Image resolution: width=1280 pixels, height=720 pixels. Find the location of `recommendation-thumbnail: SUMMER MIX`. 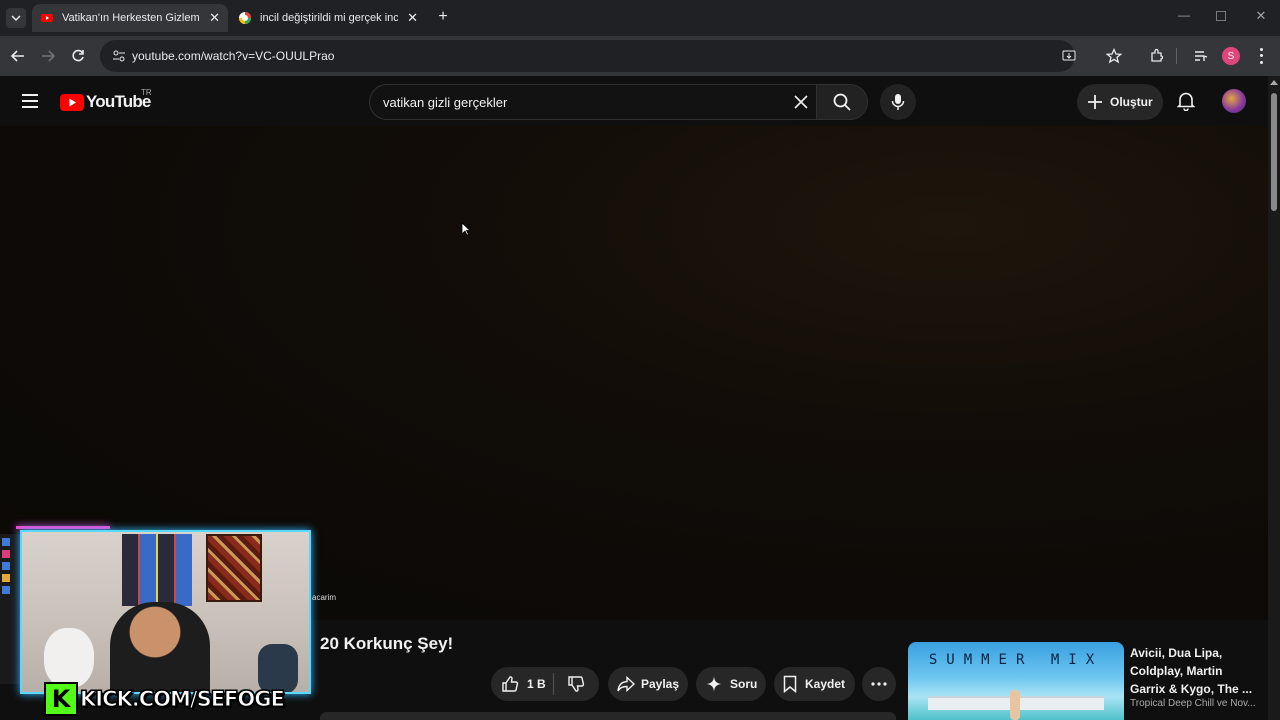

recommendation-thumbnail: SUMMER MIX is located at coordinates (1016, 681).